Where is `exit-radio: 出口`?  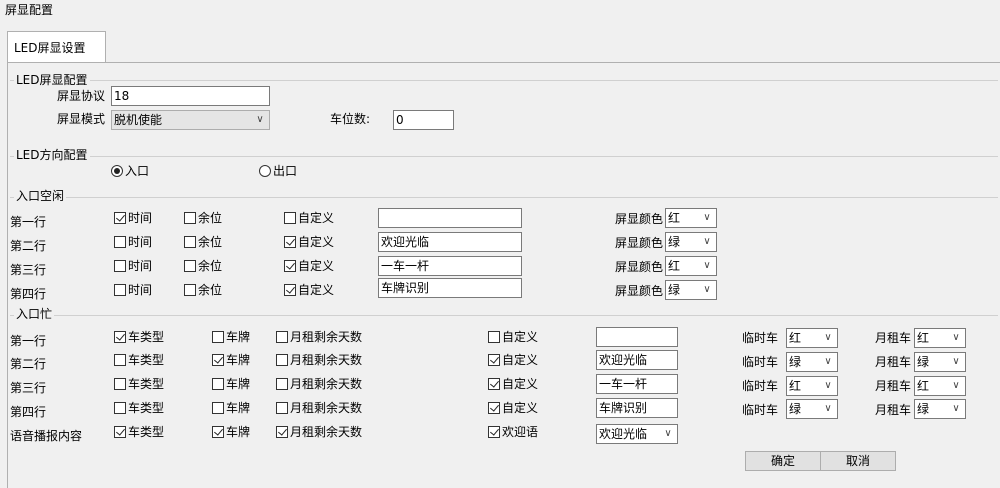
exit-radio: 出口 is located at coordinates (278, 171).